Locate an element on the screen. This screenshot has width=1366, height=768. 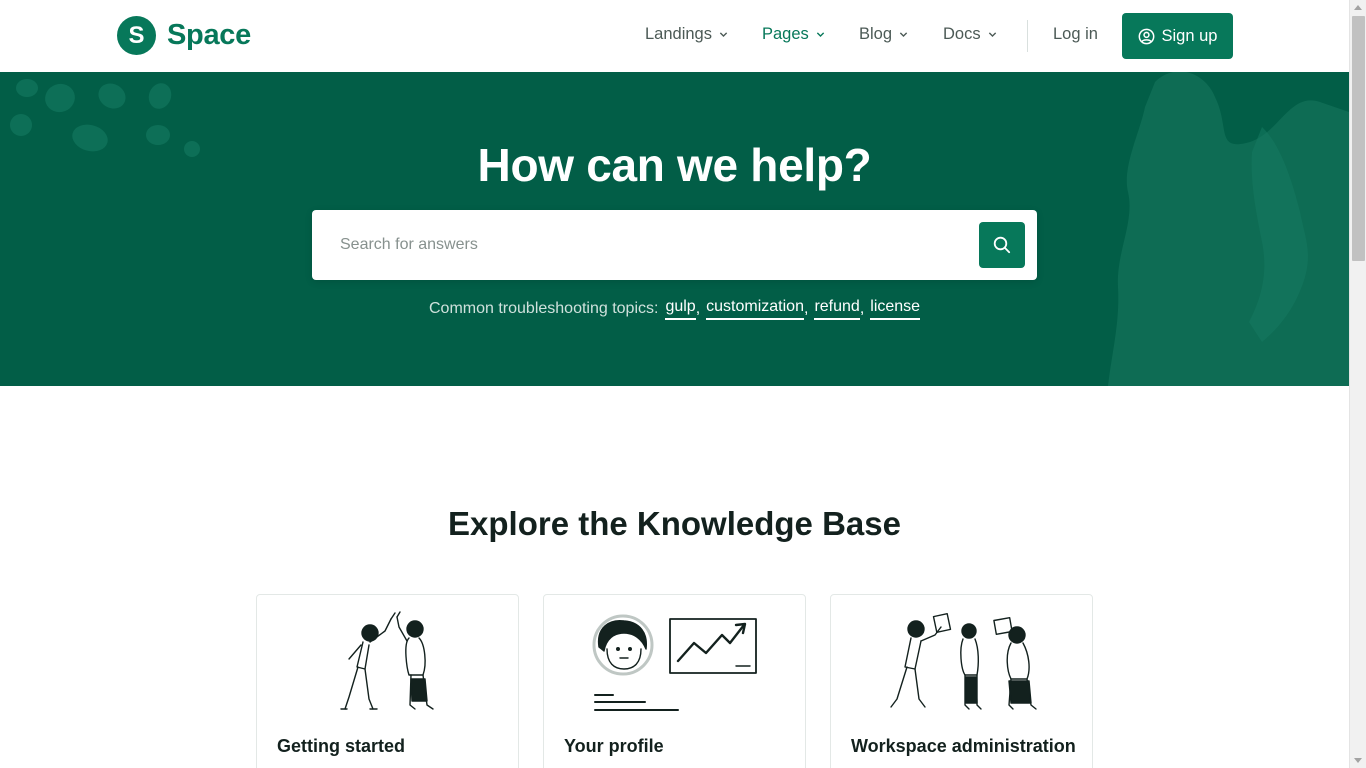
kb-card-getting-started: Getting started is located at coordinates (387, 681).